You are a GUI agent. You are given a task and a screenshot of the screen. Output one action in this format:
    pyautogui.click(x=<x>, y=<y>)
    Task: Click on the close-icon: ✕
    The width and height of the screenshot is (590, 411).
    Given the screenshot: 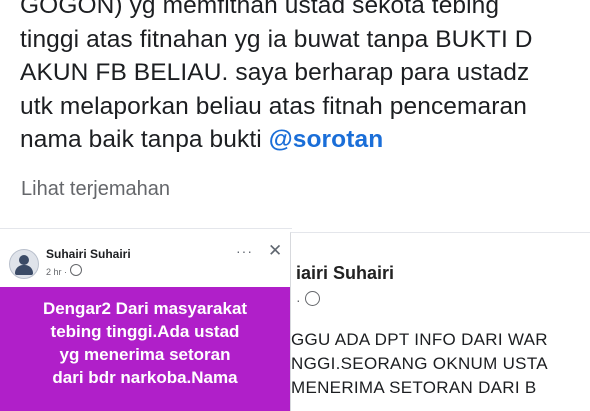 What is the action you would take?
    pyautogui.click(x=275, y=250)
    